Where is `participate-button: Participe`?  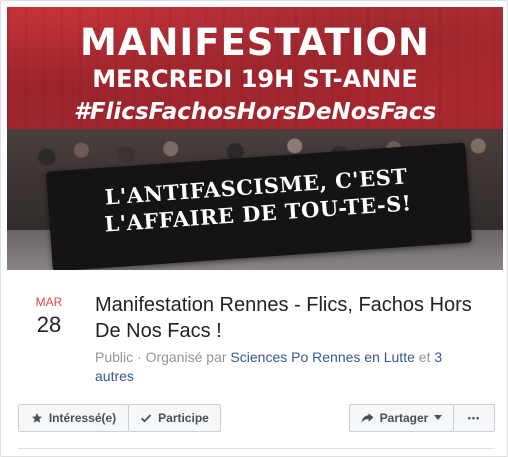 participate-button: Participe is located at coordinates (174, 418).